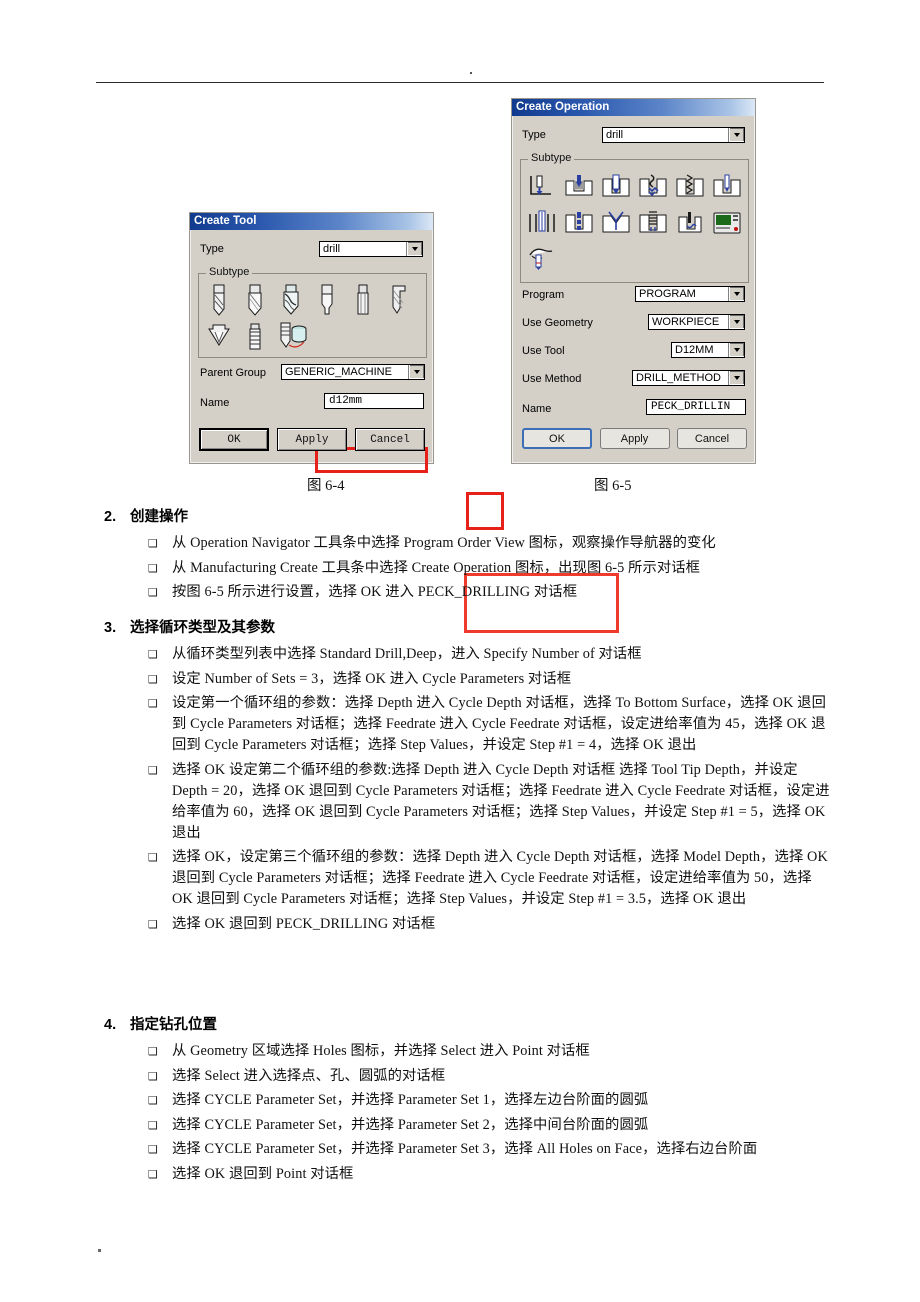 The image size is (920, 1302). I want to click on step-drill-icon, so click(291, 300).